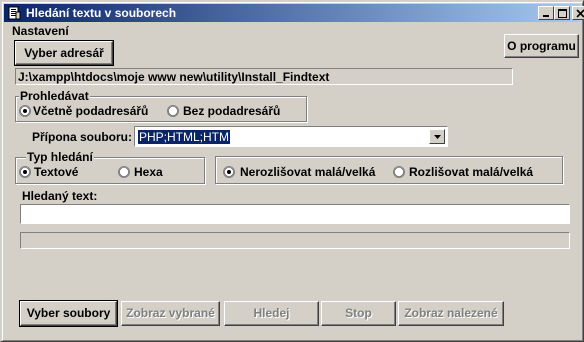  What do you see at coordinates (294, 13) in the screenshot?
I see `title-bar: Hledání textu v souborech` at bounding box center [294, 13].